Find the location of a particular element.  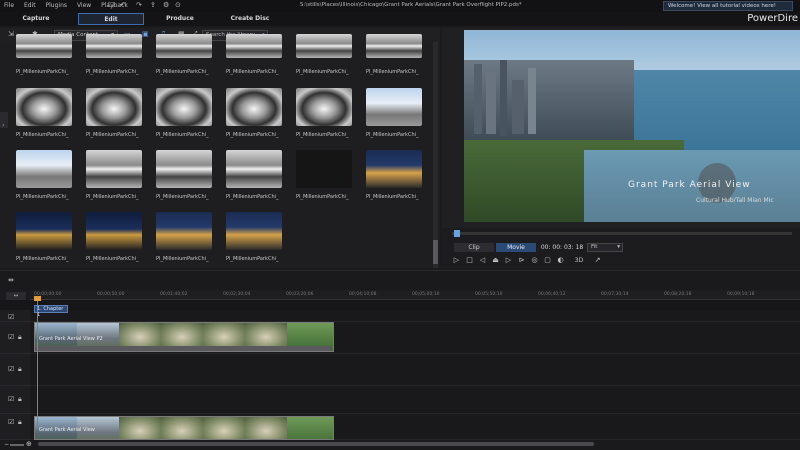

settings-icon: ⚙ is located at coordinates (166, 5).